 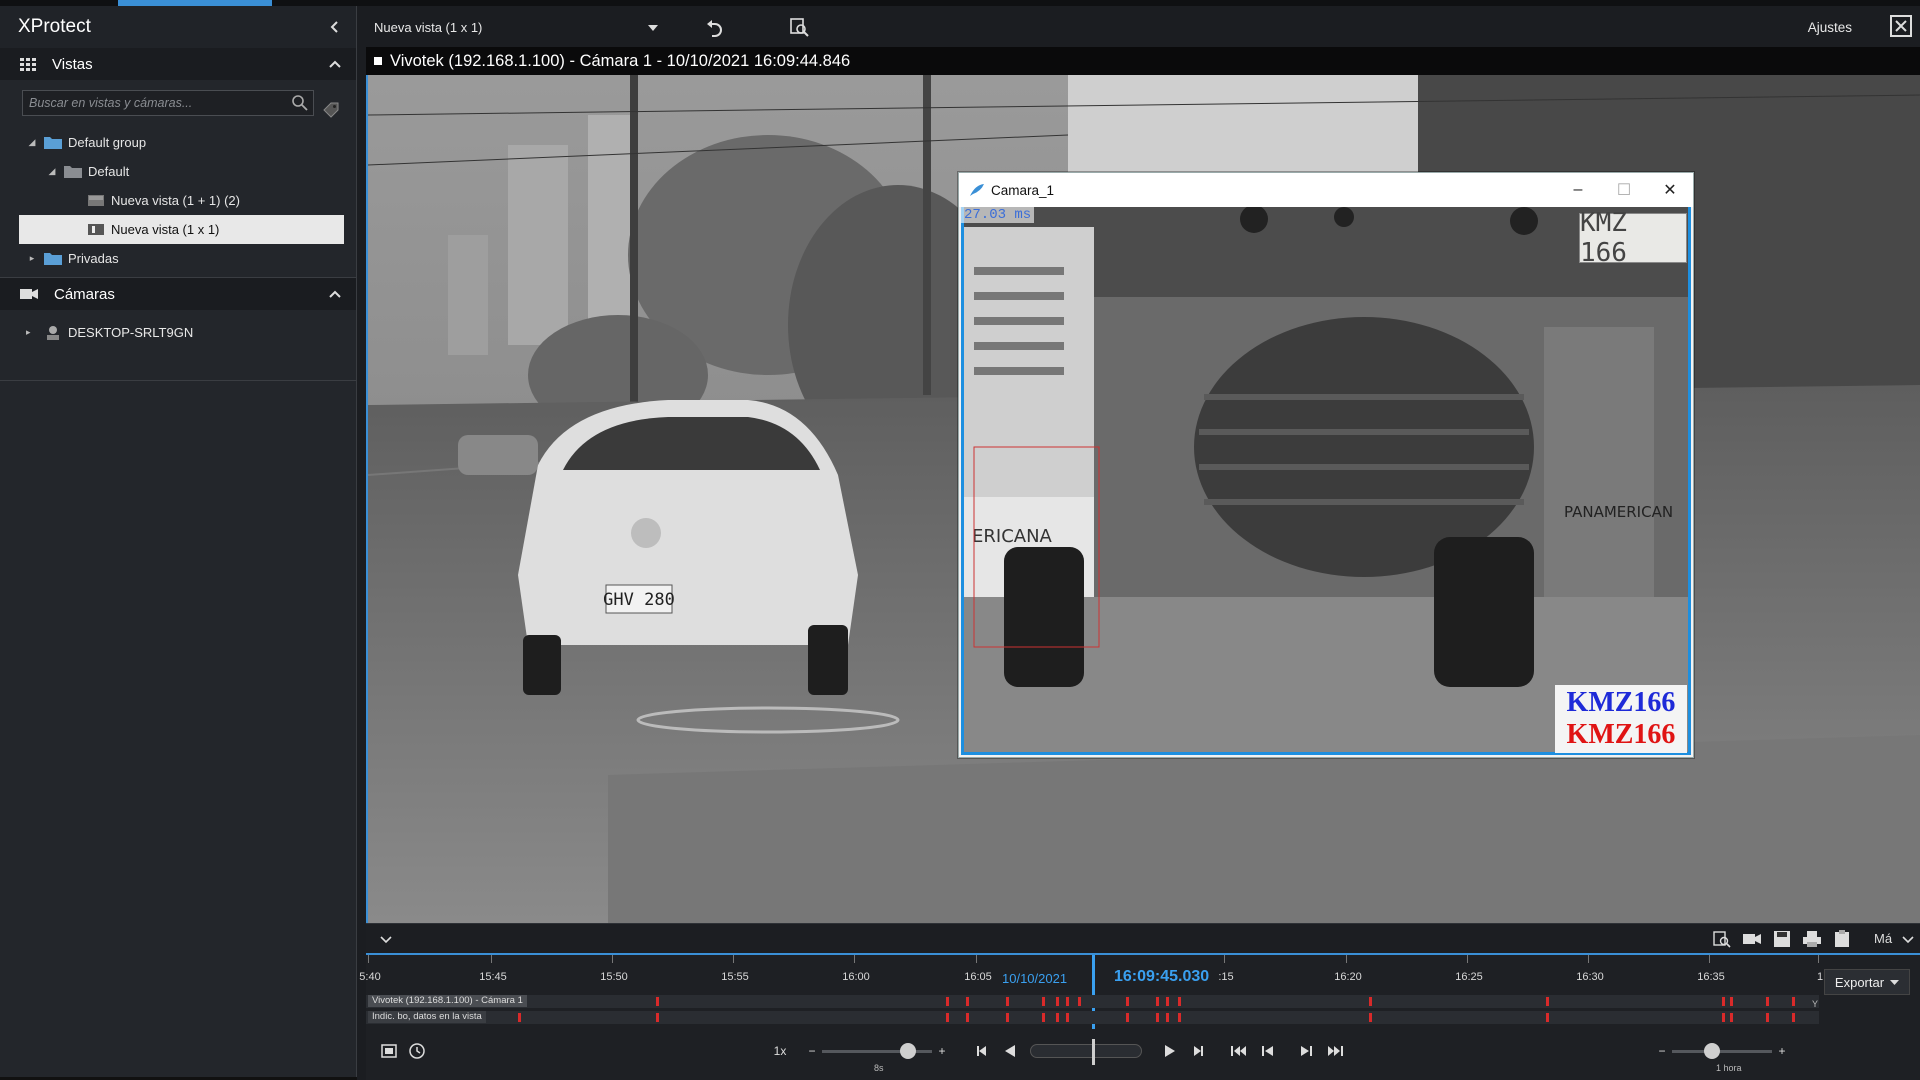 What do you see at coordinates (1782, 939) in the screenshot?
I see `save-icon` at bounding box center [1782, 939].